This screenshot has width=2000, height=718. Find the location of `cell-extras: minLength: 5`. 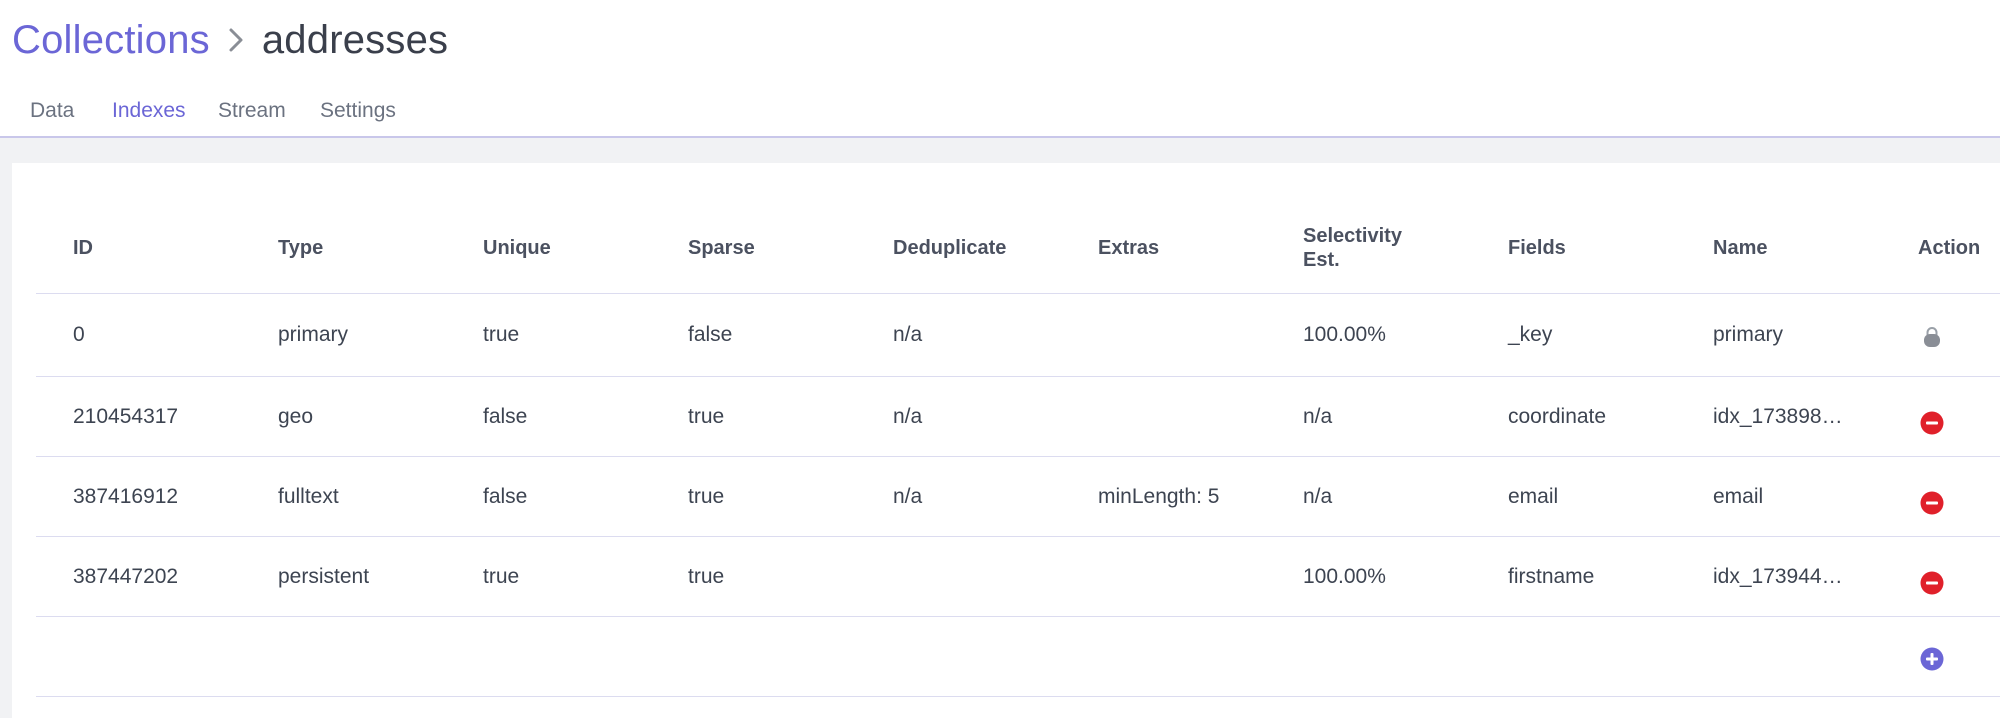

cell-extras: minLength: 5 is located at coordinates (1159, 496).